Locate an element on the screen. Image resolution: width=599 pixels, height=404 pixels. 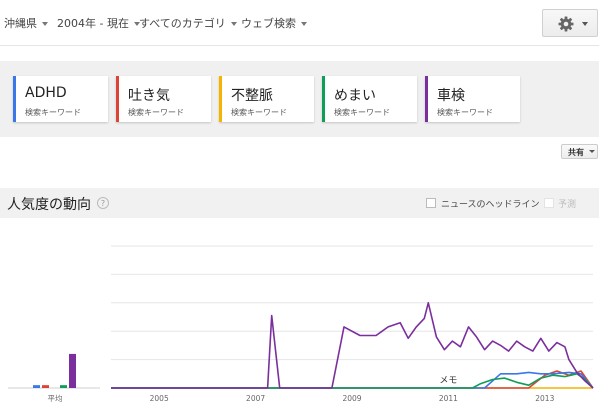
term-card-adhd: ADHD 検索キーワード is located at coordinates (60, 99).